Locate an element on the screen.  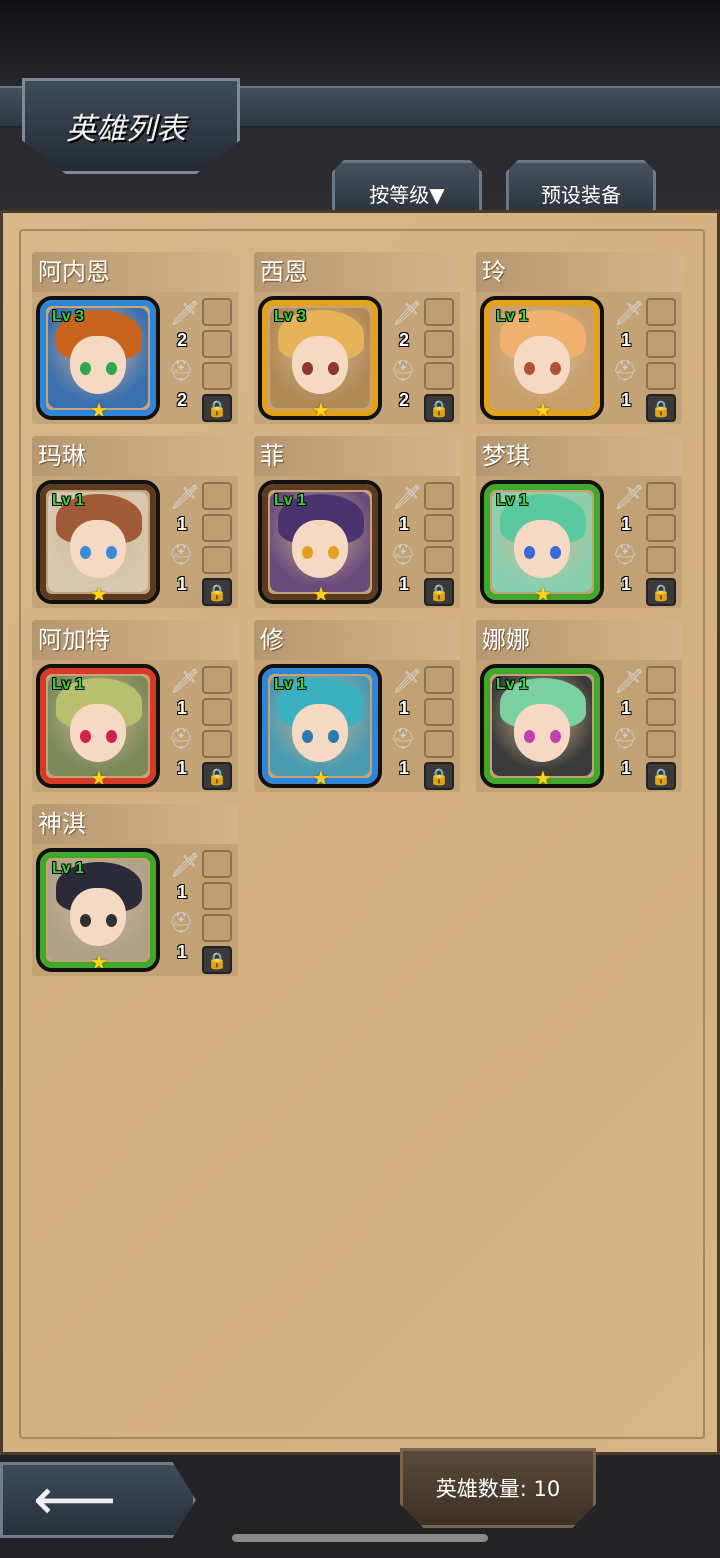
hero-card: 修 Lv 1 ★ 🗡 1 ⛑ 1 🔒 is located at coordinates (357, 706).